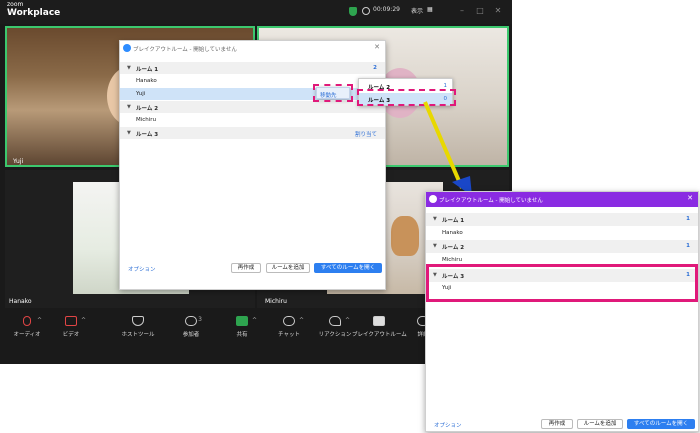  What do you see at coordinates (27, 321) in the screenshot?
I see `microphone-muted-icon` at bounding box center [27, 321].